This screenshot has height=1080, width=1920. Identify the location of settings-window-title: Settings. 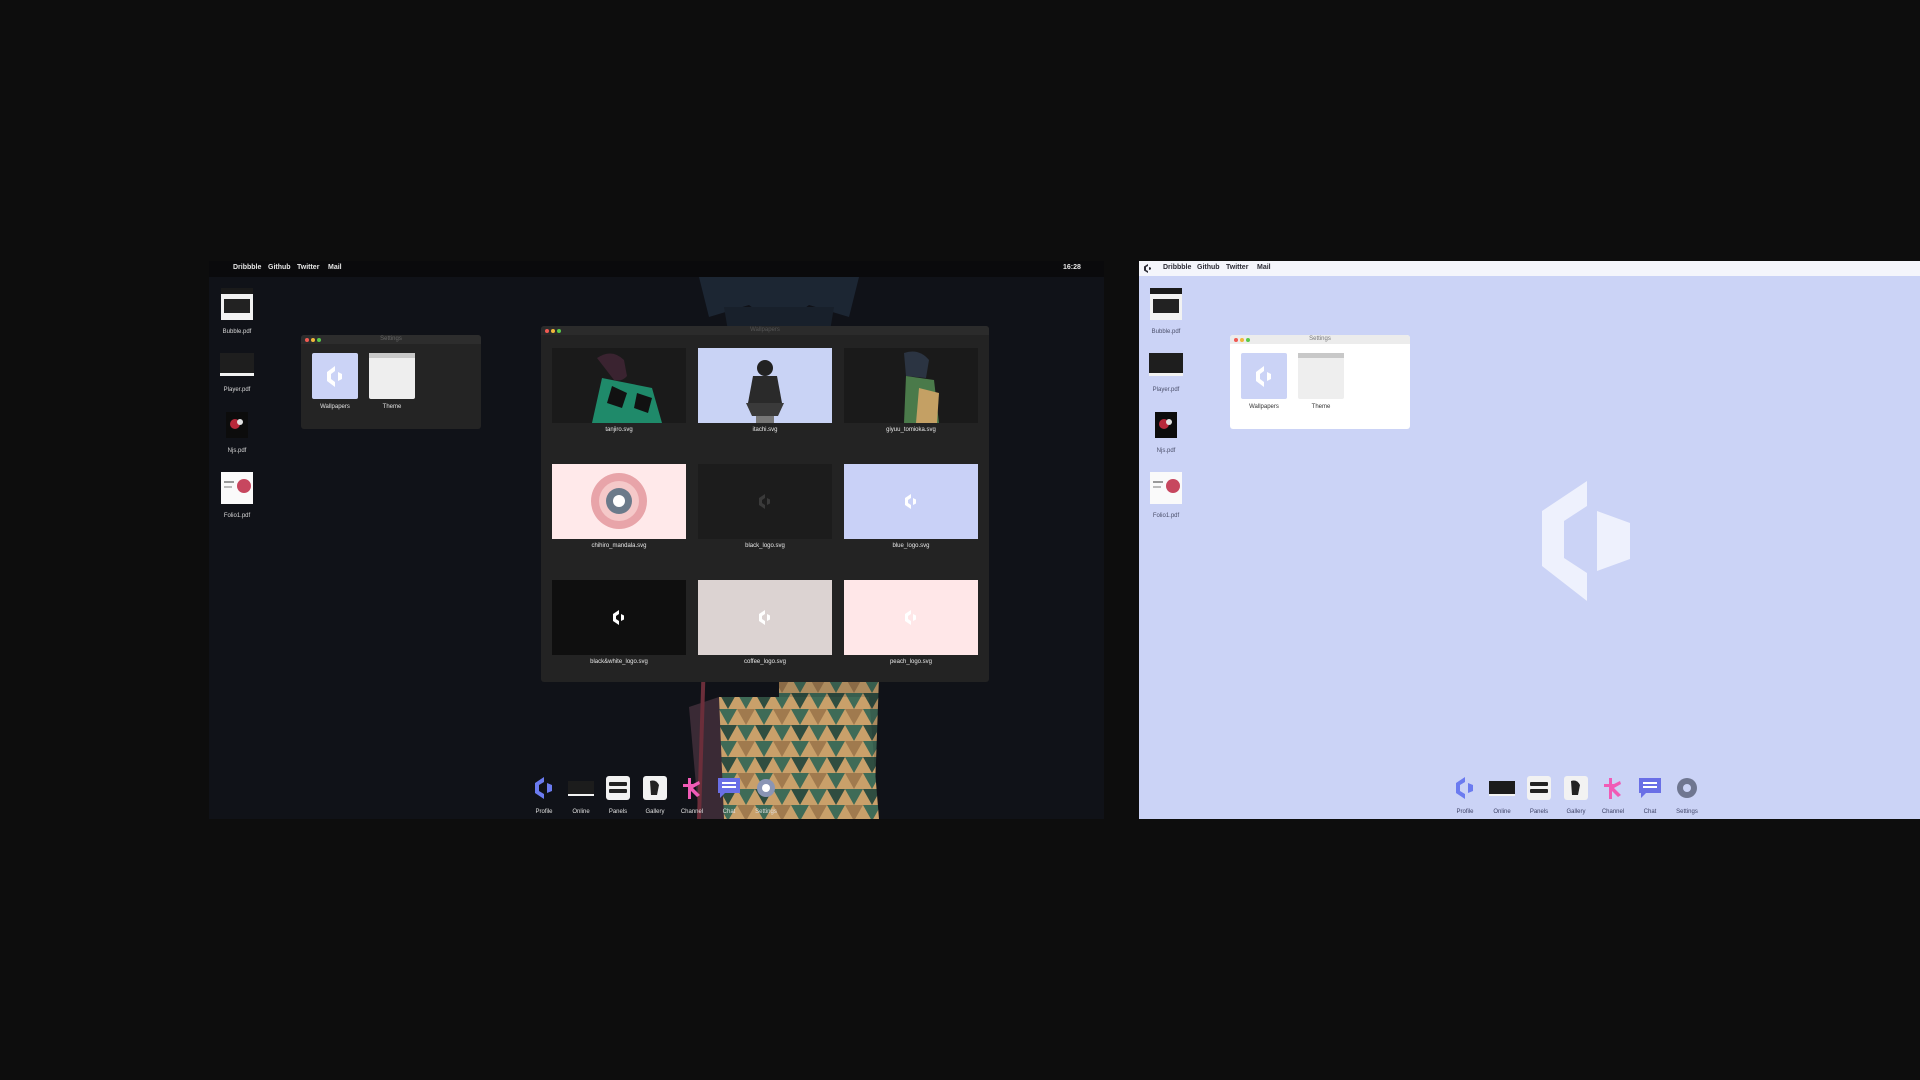
(1320, 339).